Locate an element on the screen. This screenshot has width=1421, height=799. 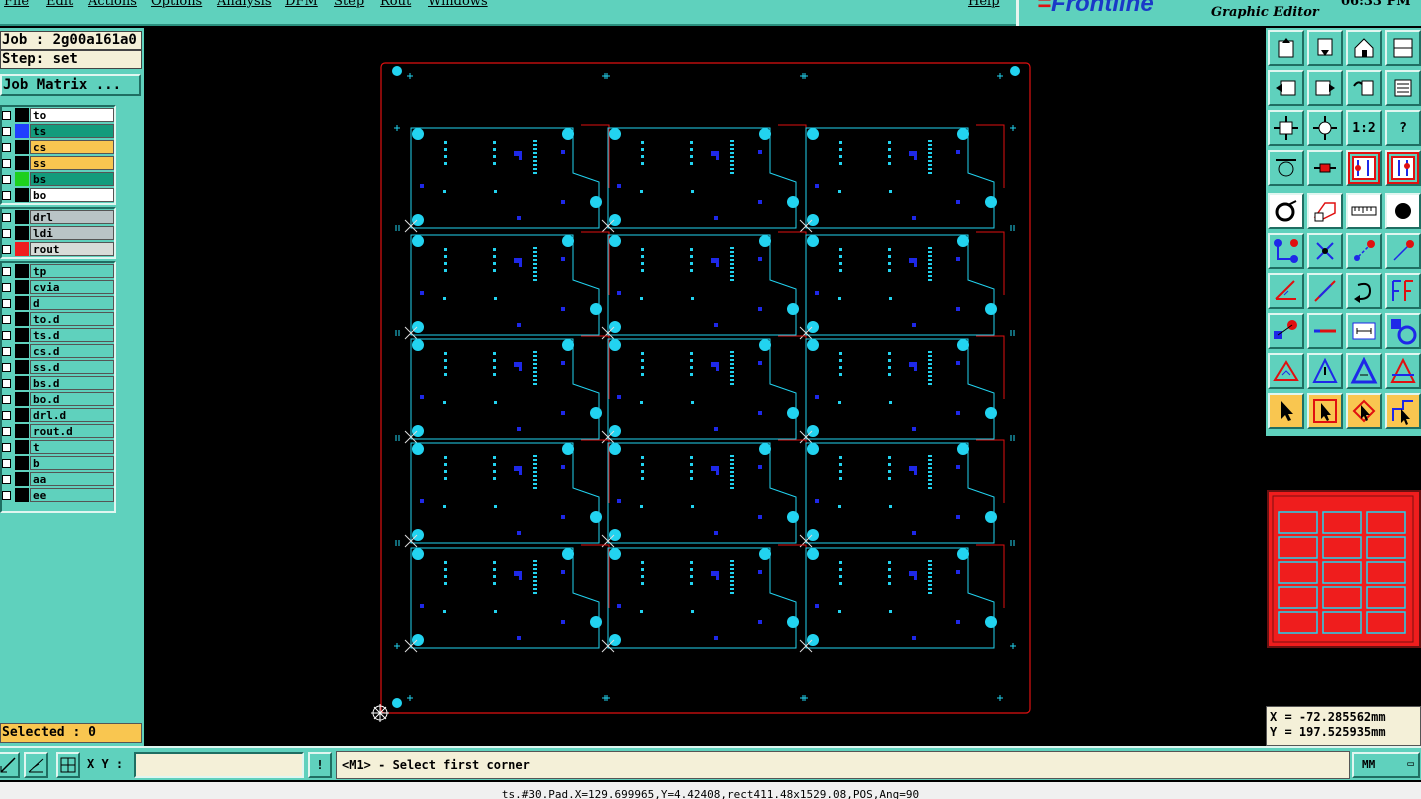
layer-row: bo is located at coordinates (58, 195).